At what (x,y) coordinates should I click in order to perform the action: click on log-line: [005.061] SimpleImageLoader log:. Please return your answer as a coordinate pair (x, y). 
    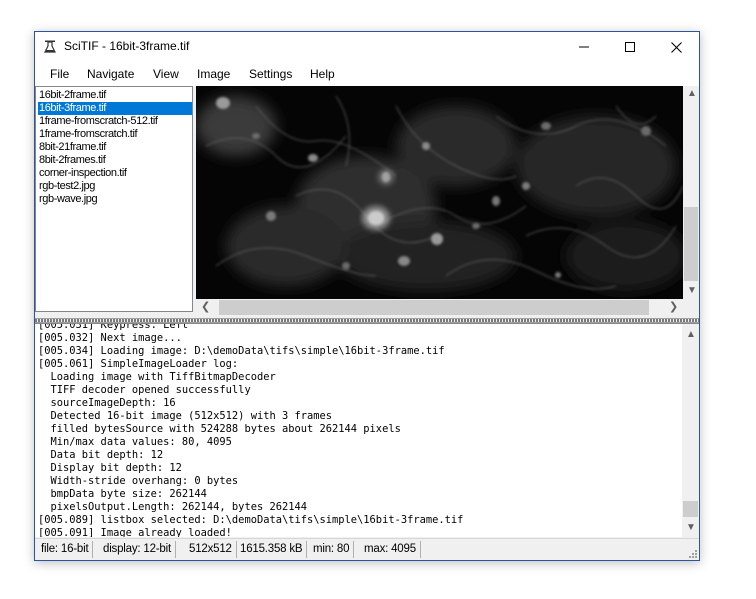
    Looking at the image, I should click on (138, 364).